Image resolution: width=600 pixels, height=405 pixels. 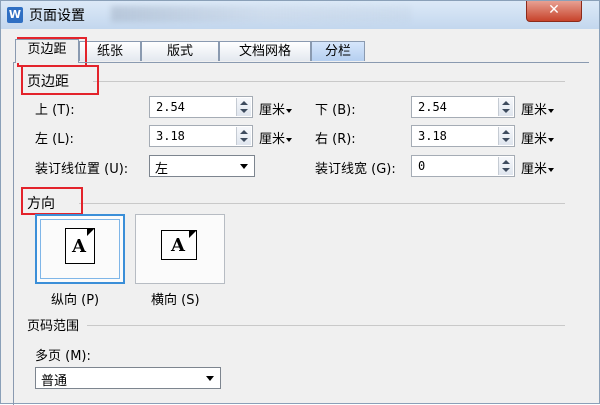 I want to click on orientation-highlight-box, so click(x=52, y=201).